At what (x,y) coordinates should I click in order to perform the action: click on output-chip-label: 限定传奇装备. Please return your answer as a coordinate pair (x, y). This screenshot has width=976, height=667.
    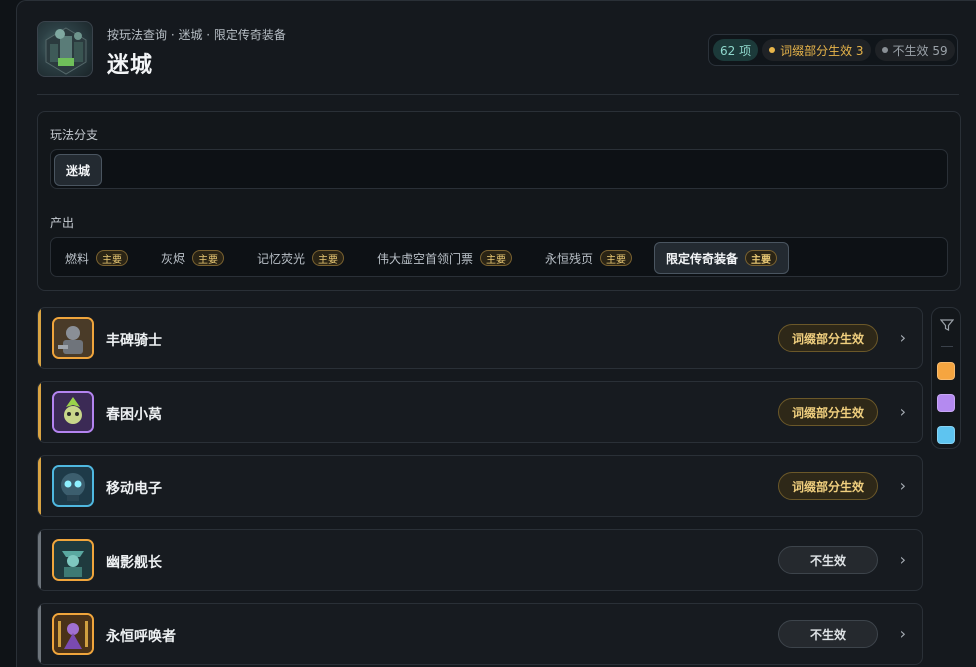
    Looking at the image, I should click on (702, 258).